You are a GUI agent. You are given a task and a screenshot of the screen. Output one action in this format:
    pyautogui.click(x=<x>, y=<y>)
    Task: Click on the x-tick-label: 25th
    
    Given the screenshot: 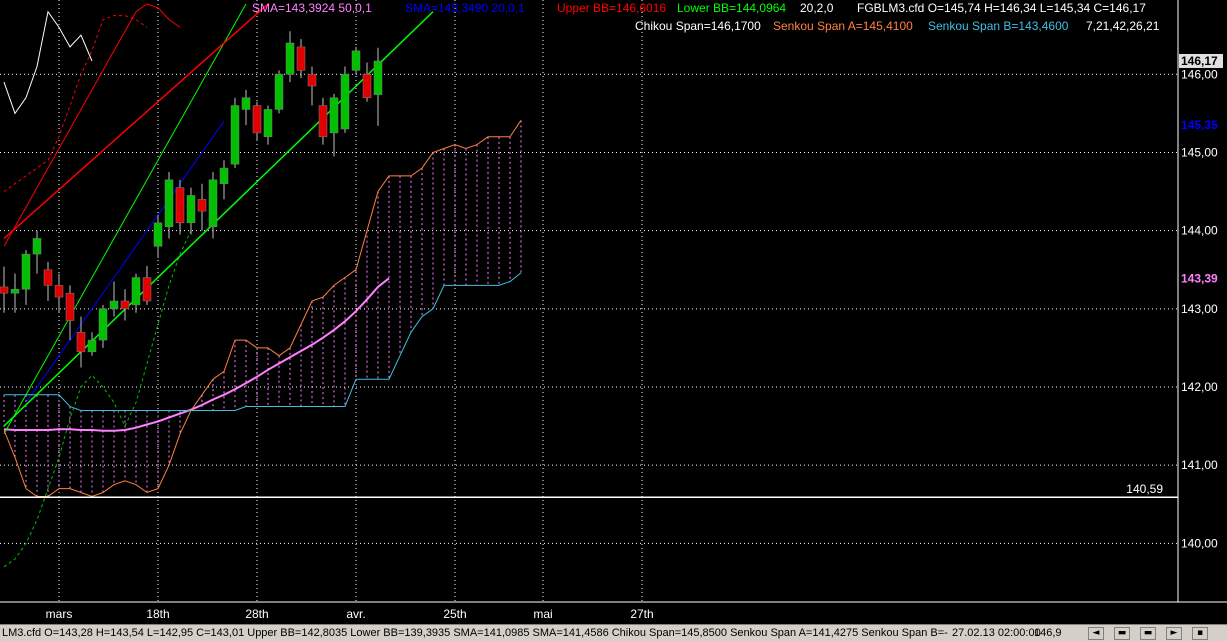 What is the action you would take?
    pyautogui.click(x=454, y=614)
    